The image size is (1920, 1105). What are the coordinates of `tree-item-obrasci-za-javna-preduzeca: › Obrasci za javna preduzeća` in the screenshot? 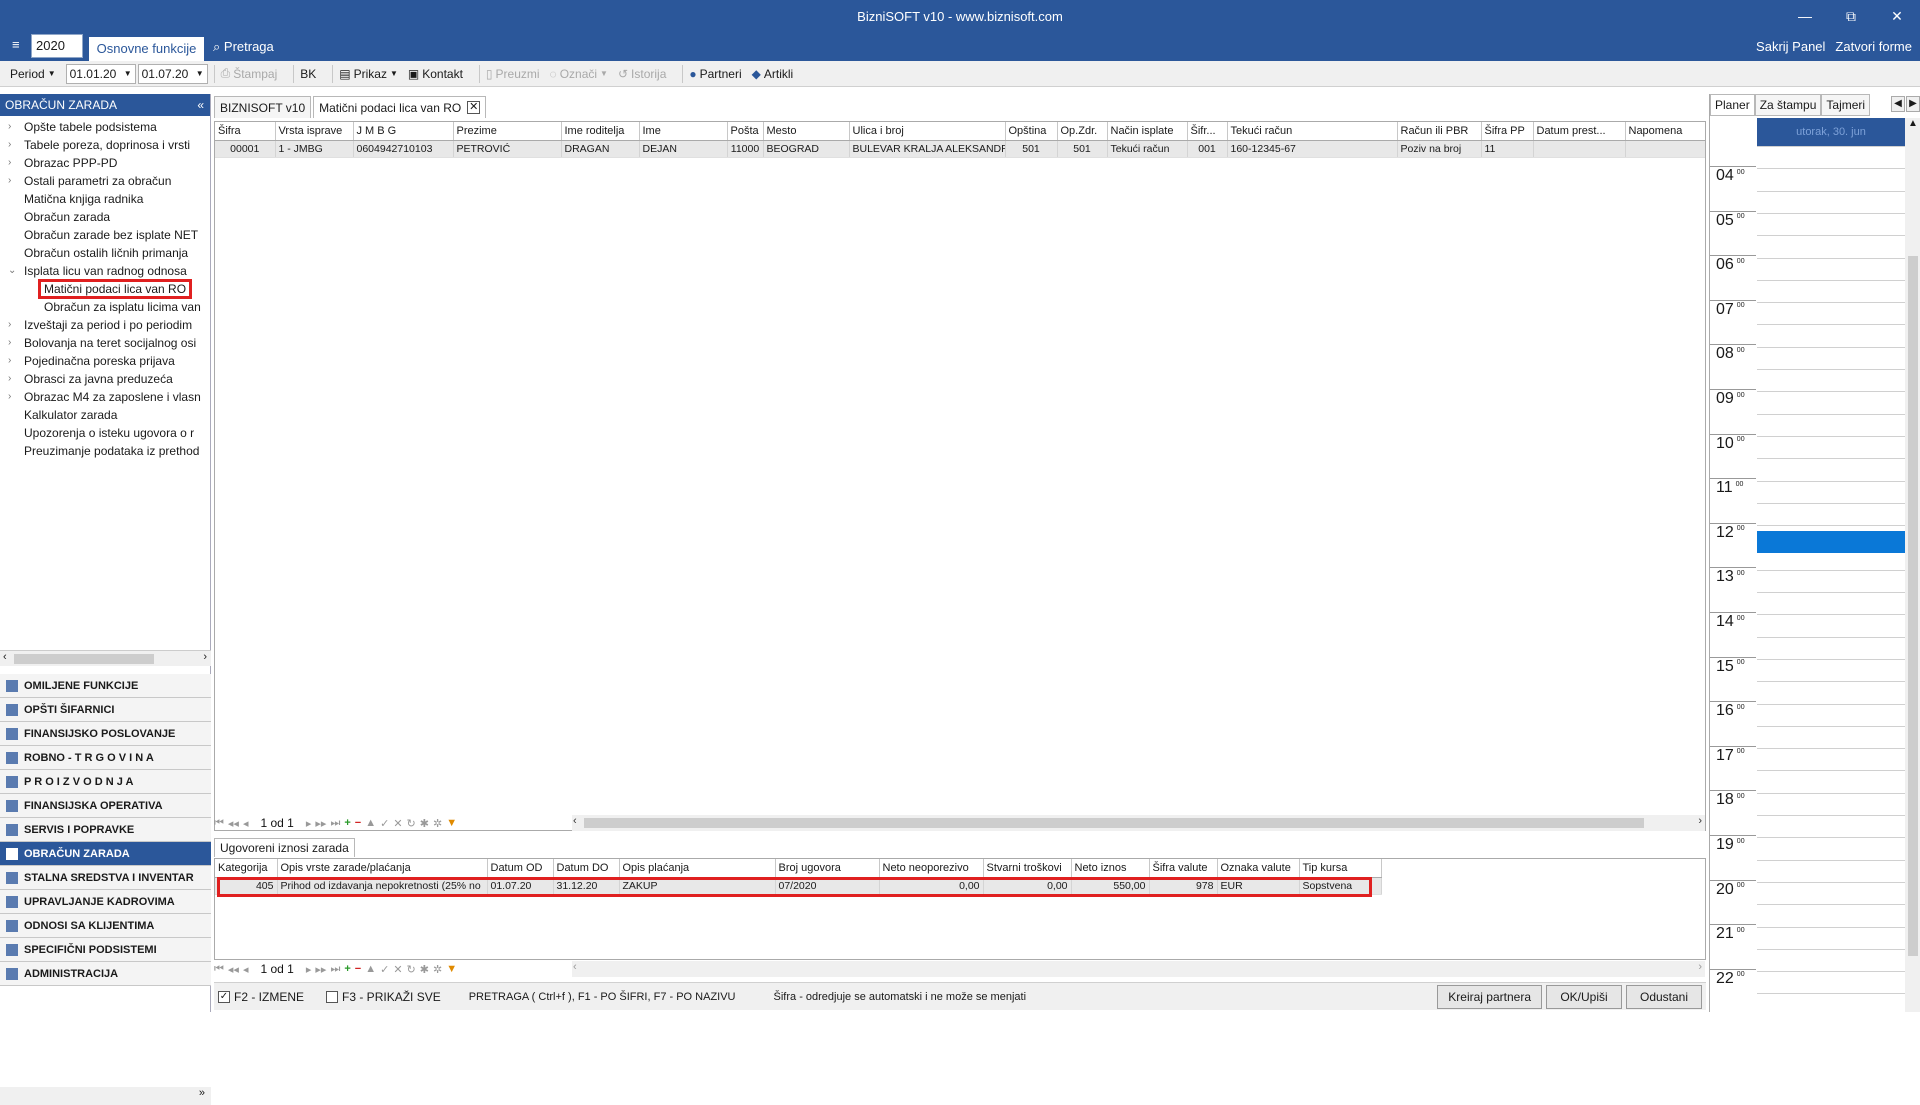 It's located at (105, 379).